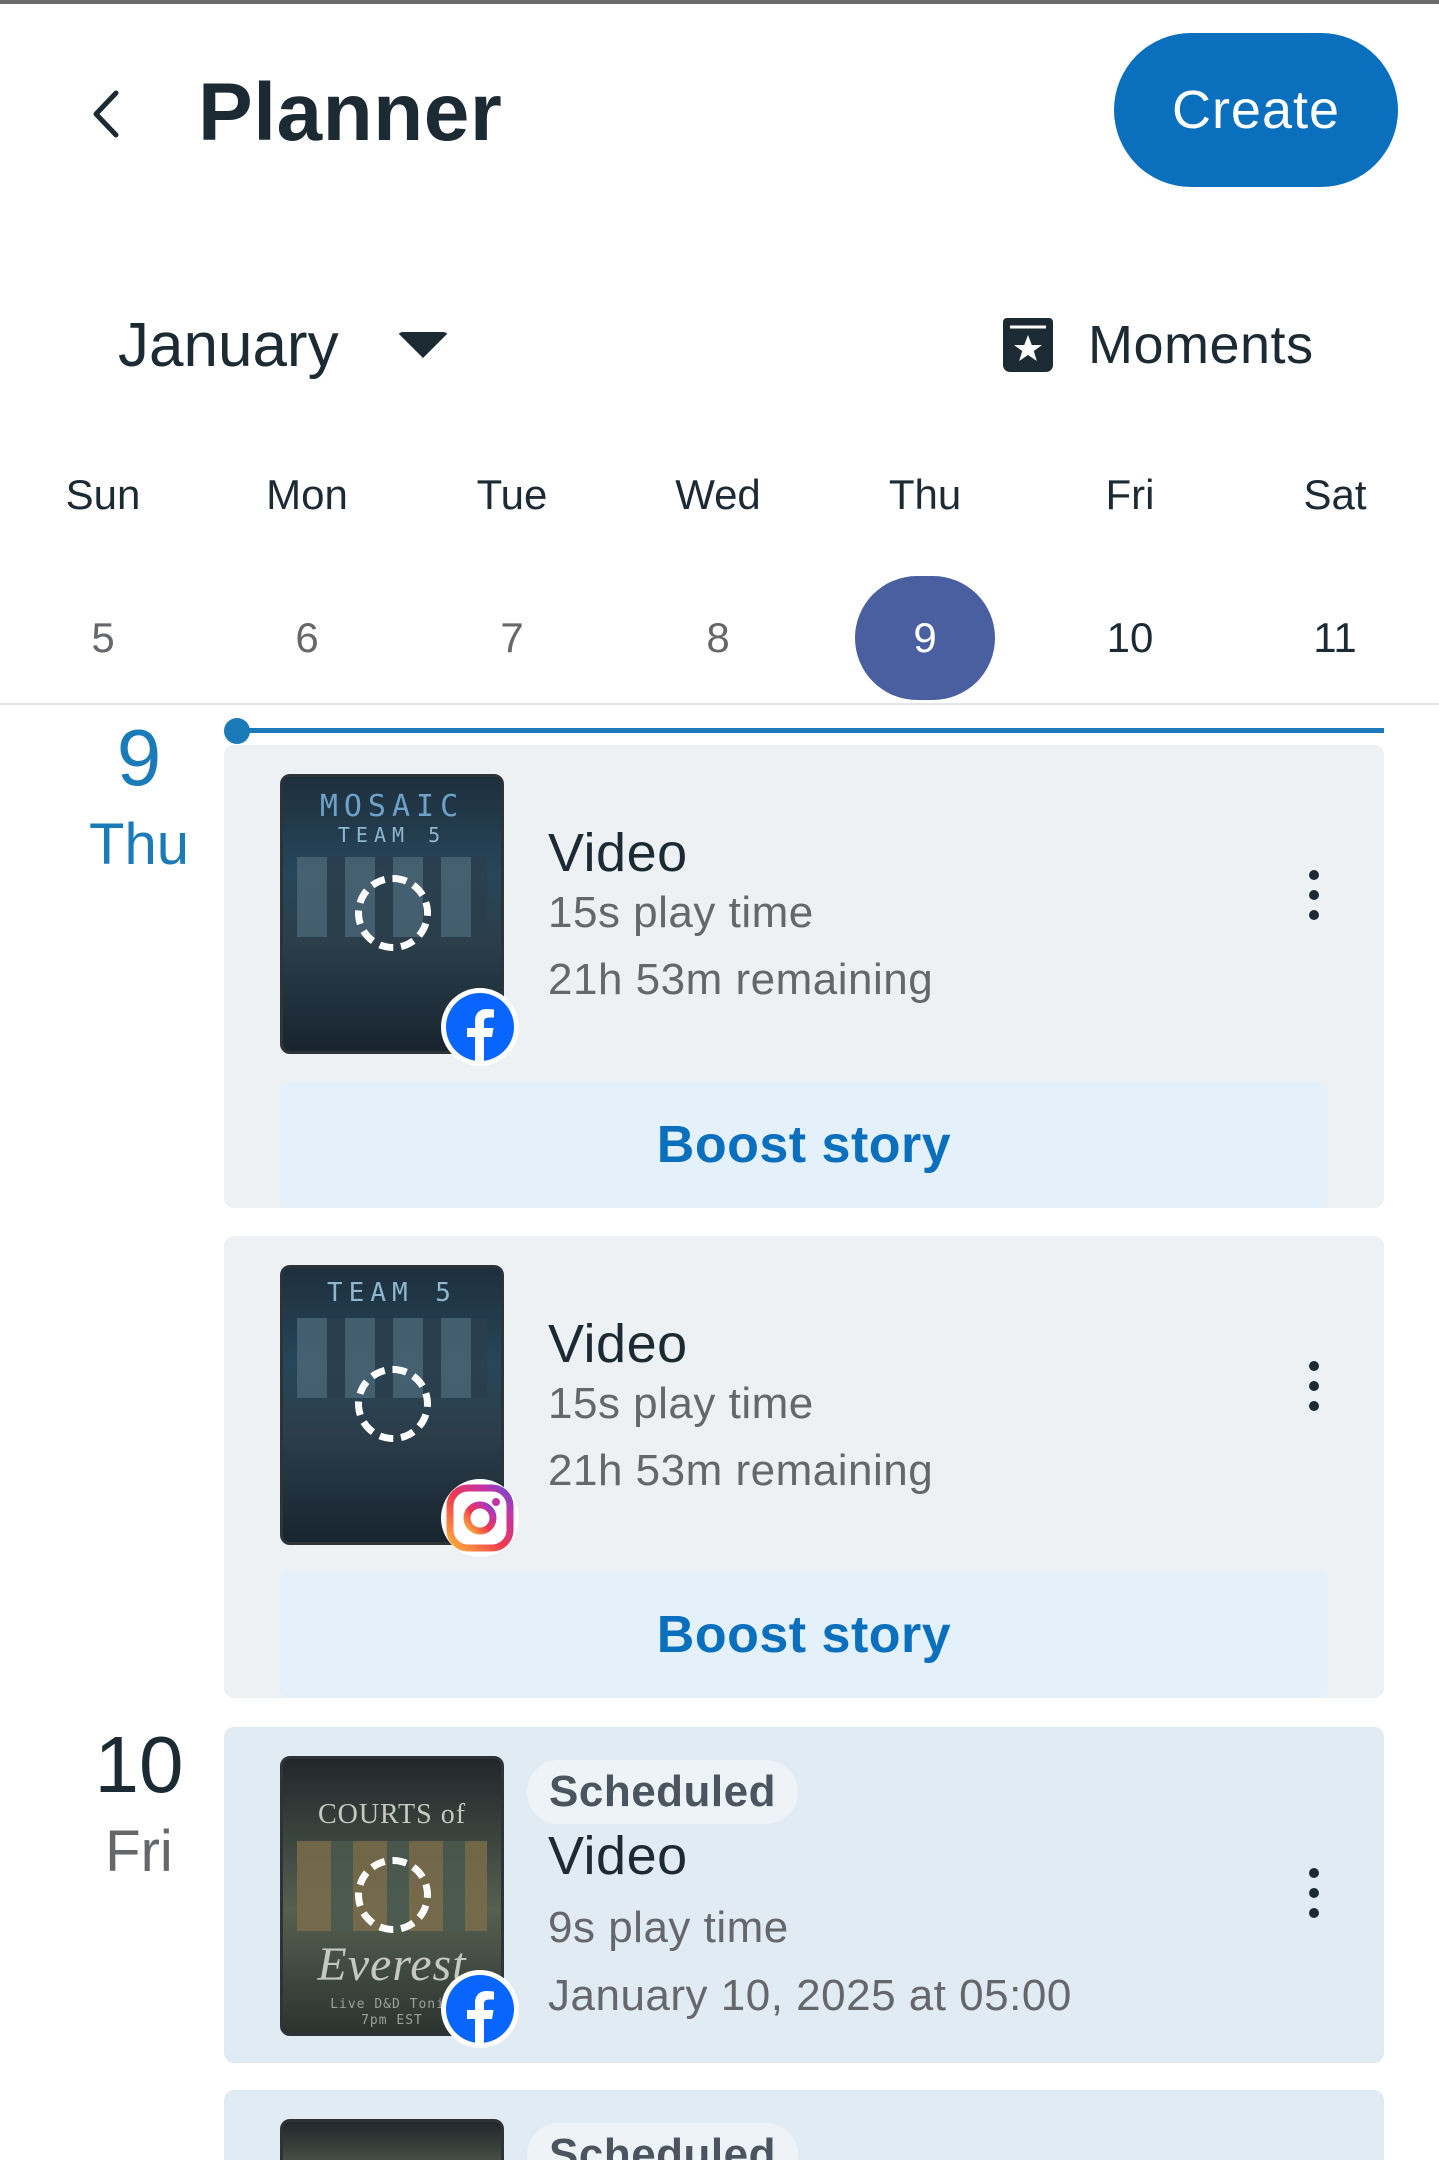  What do you see at coordinates (139, 757) in the screenshot?
I see `timeline-date-number: 9` at bounding box center [139, 757].